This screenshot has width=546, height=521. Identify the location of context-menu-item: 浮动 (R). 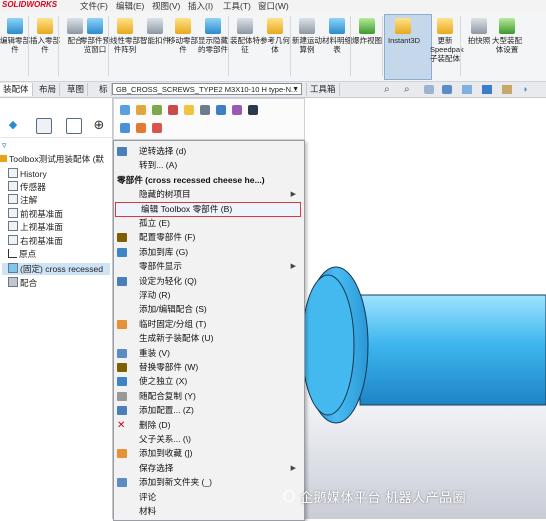
(208, 295).